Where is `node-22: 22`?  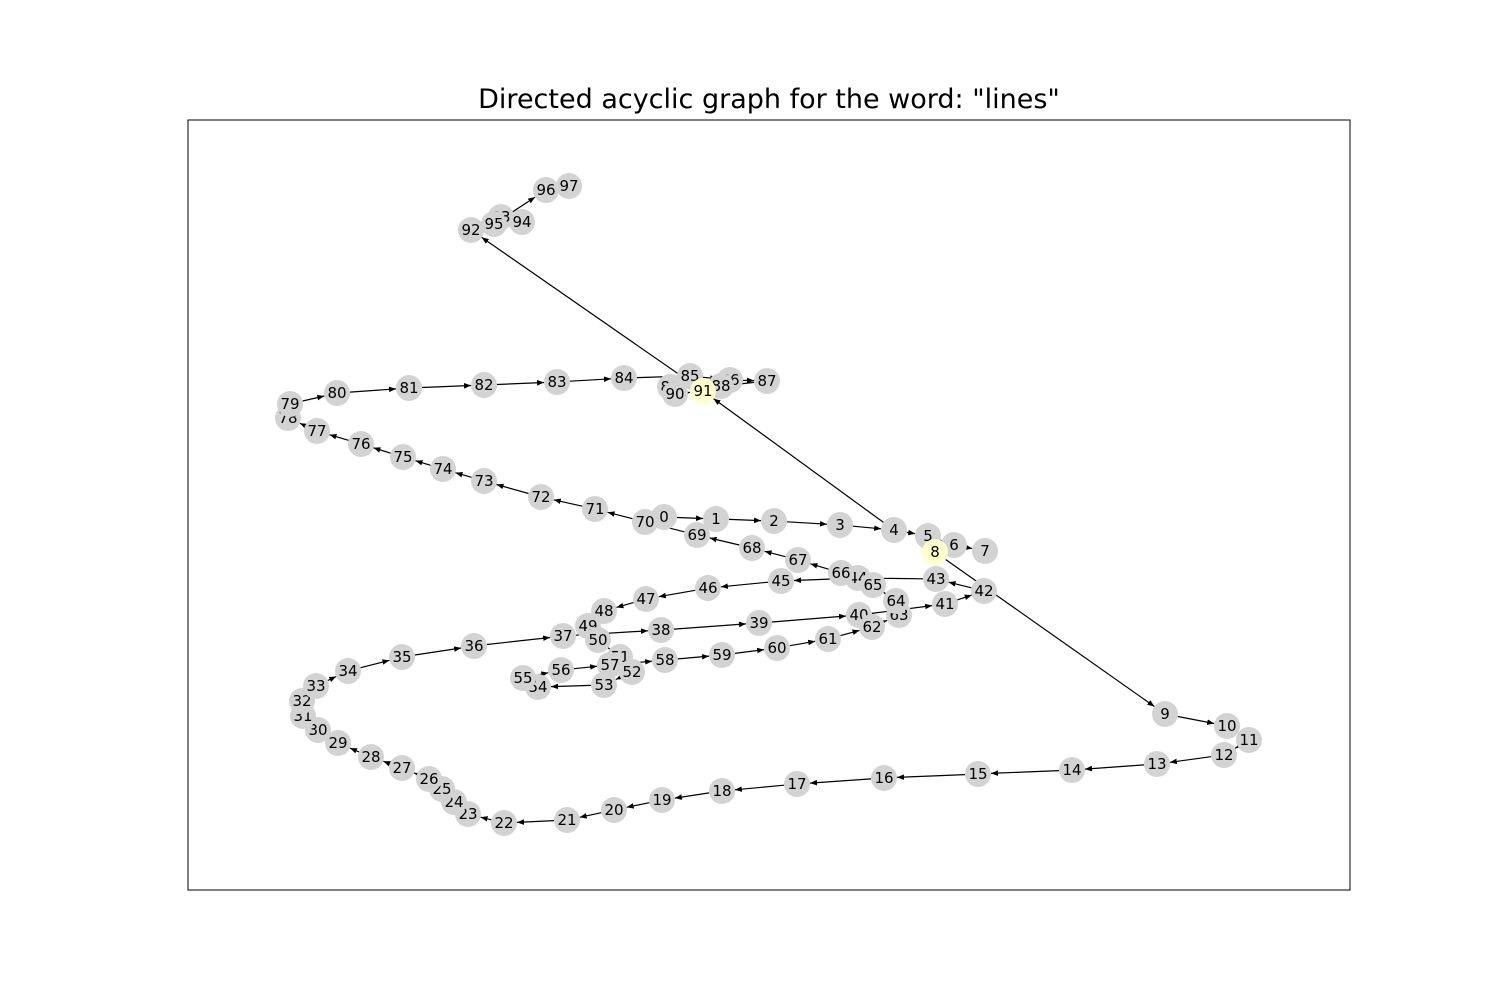
node-22: 22 is located at coordinates (504, 823).